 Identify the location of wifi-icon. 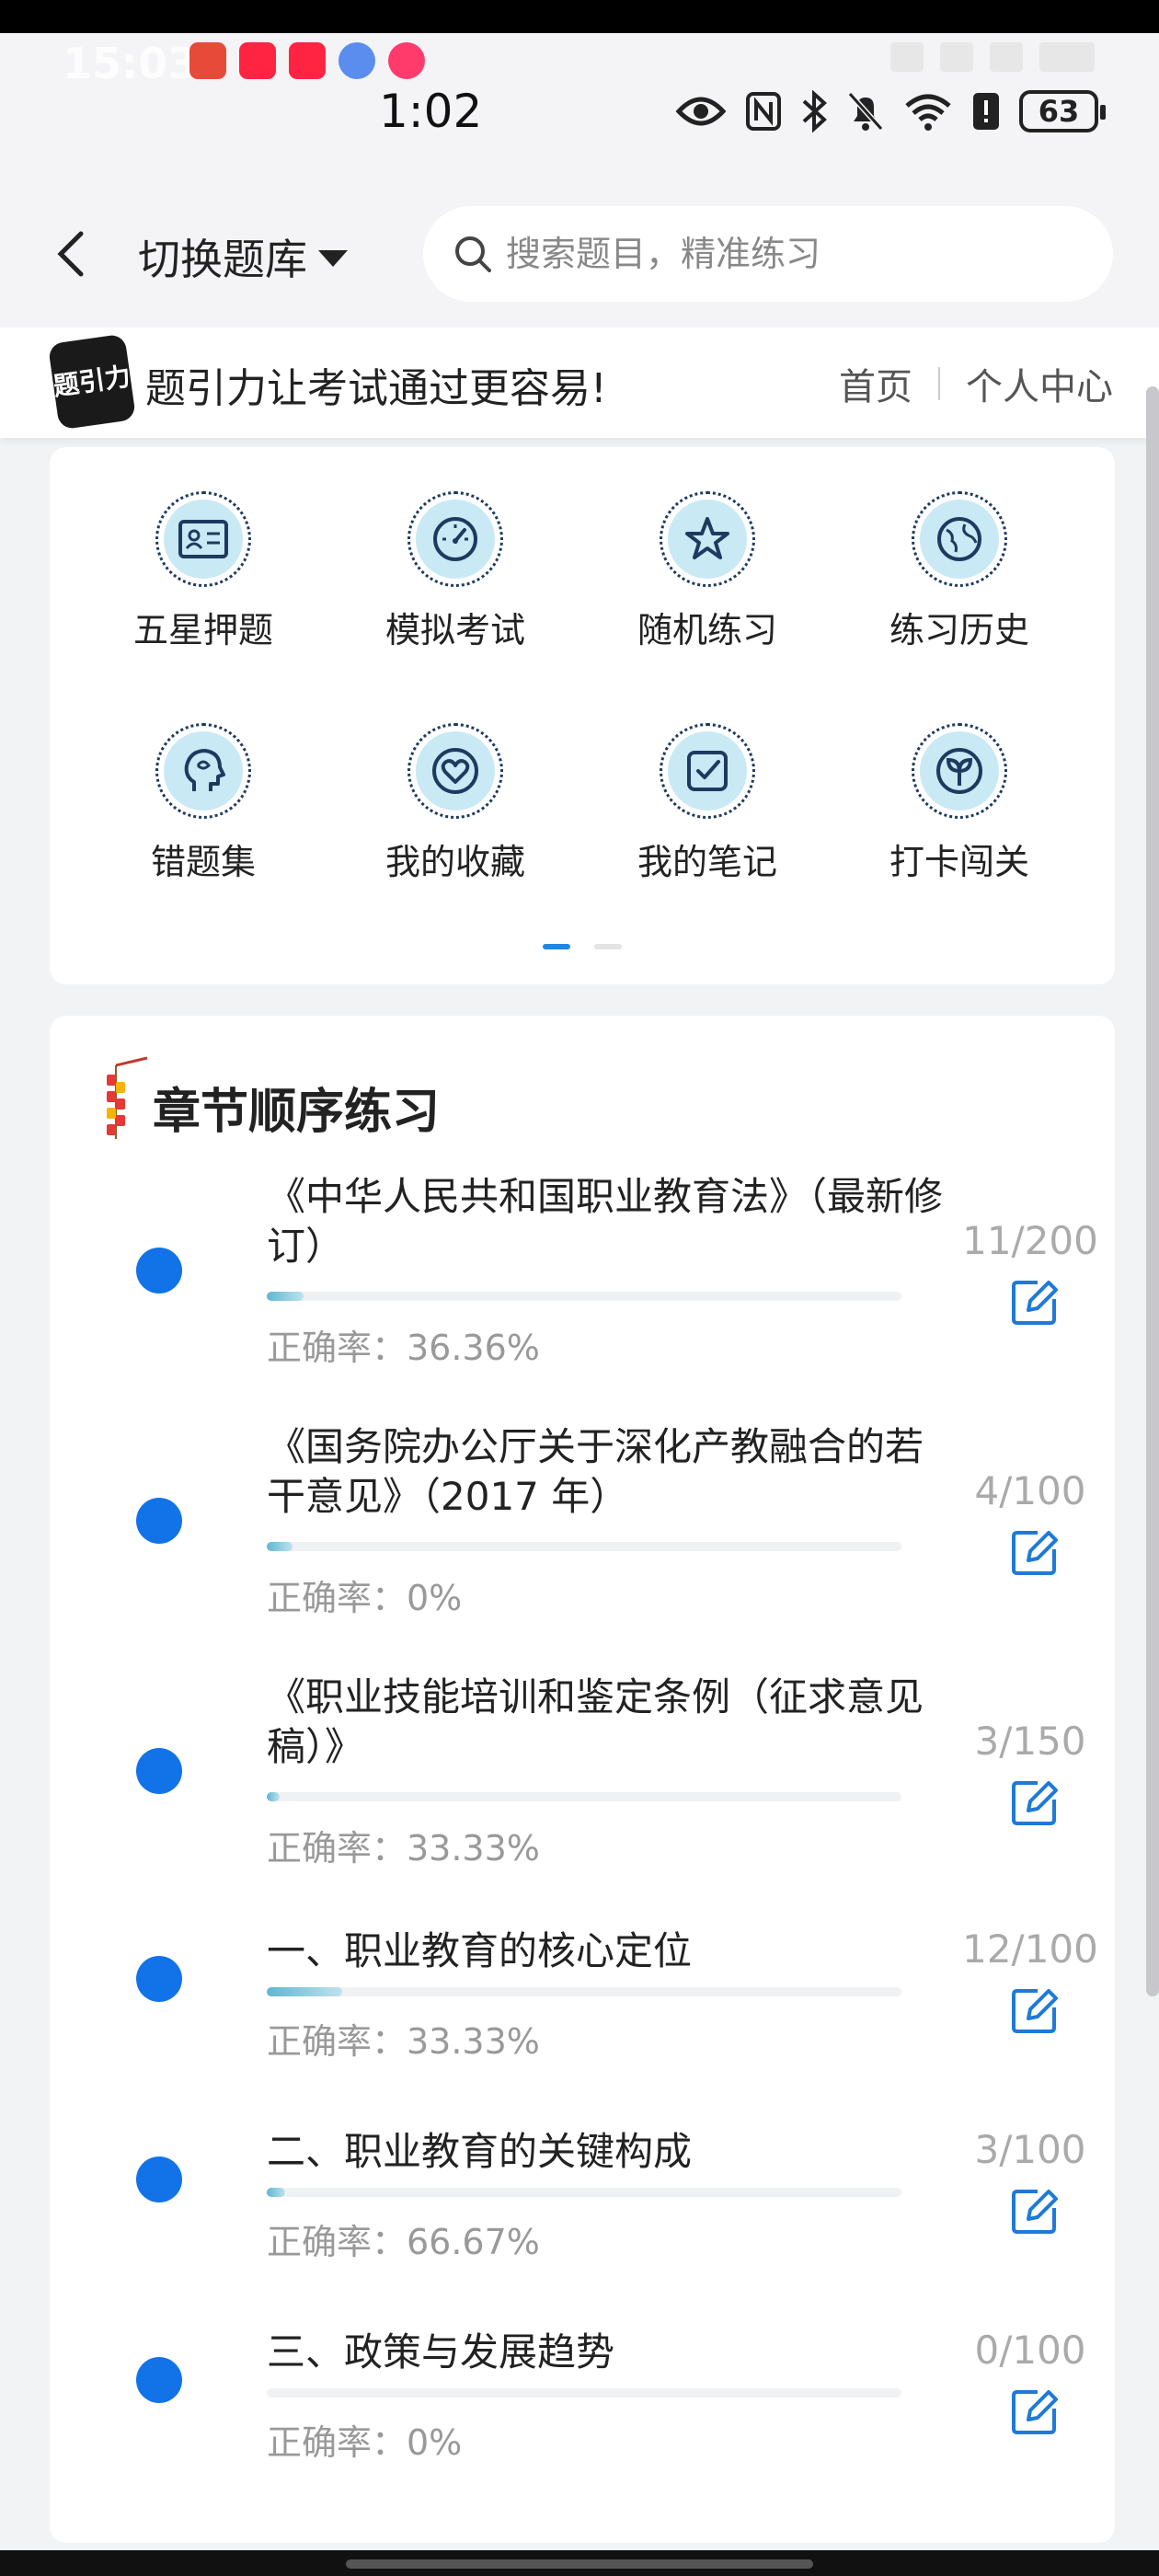
(928, 112).